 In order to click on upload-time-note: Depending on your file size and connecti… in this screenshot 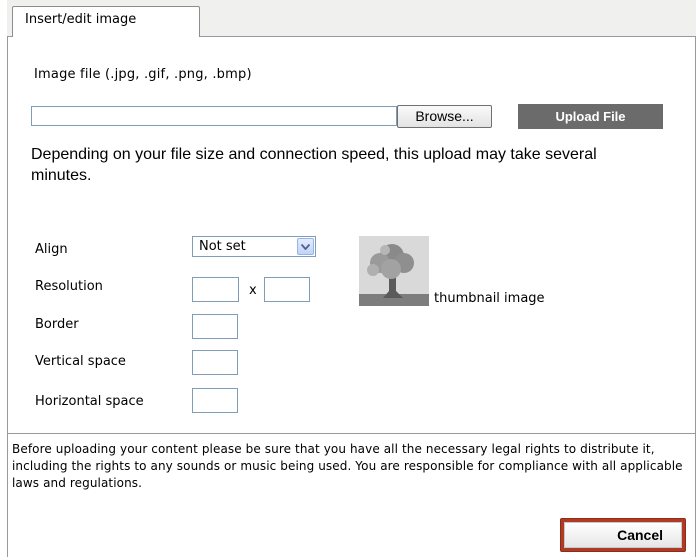, I will do `click(314, 165)`.